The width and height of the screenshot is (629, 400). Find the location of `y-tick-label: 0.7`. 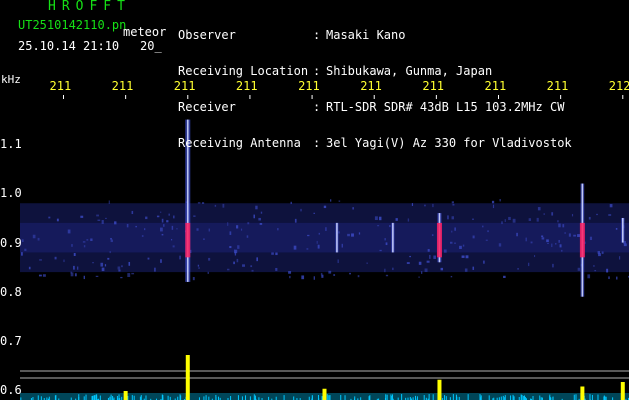

y-tick-label: 0.7 is located at coordinates (11, 340).